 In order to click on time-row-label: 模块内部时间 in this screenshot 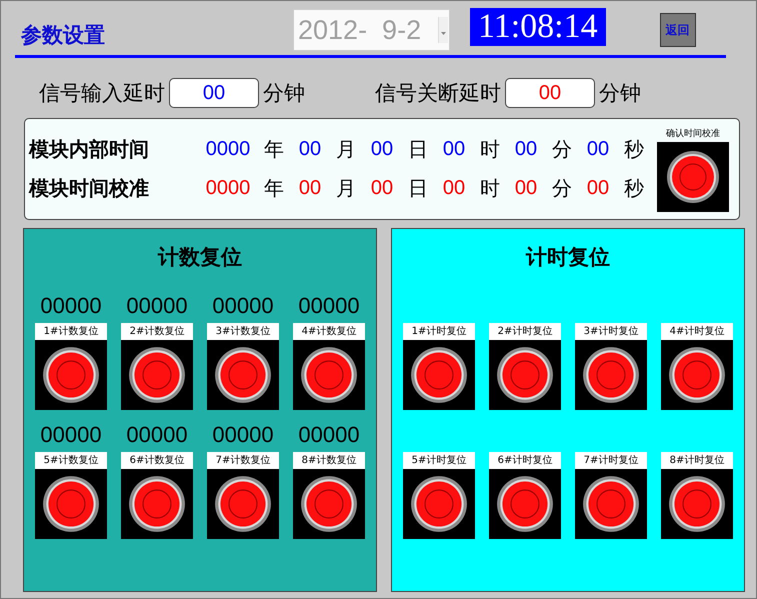, I will do `click(89, 149)`.